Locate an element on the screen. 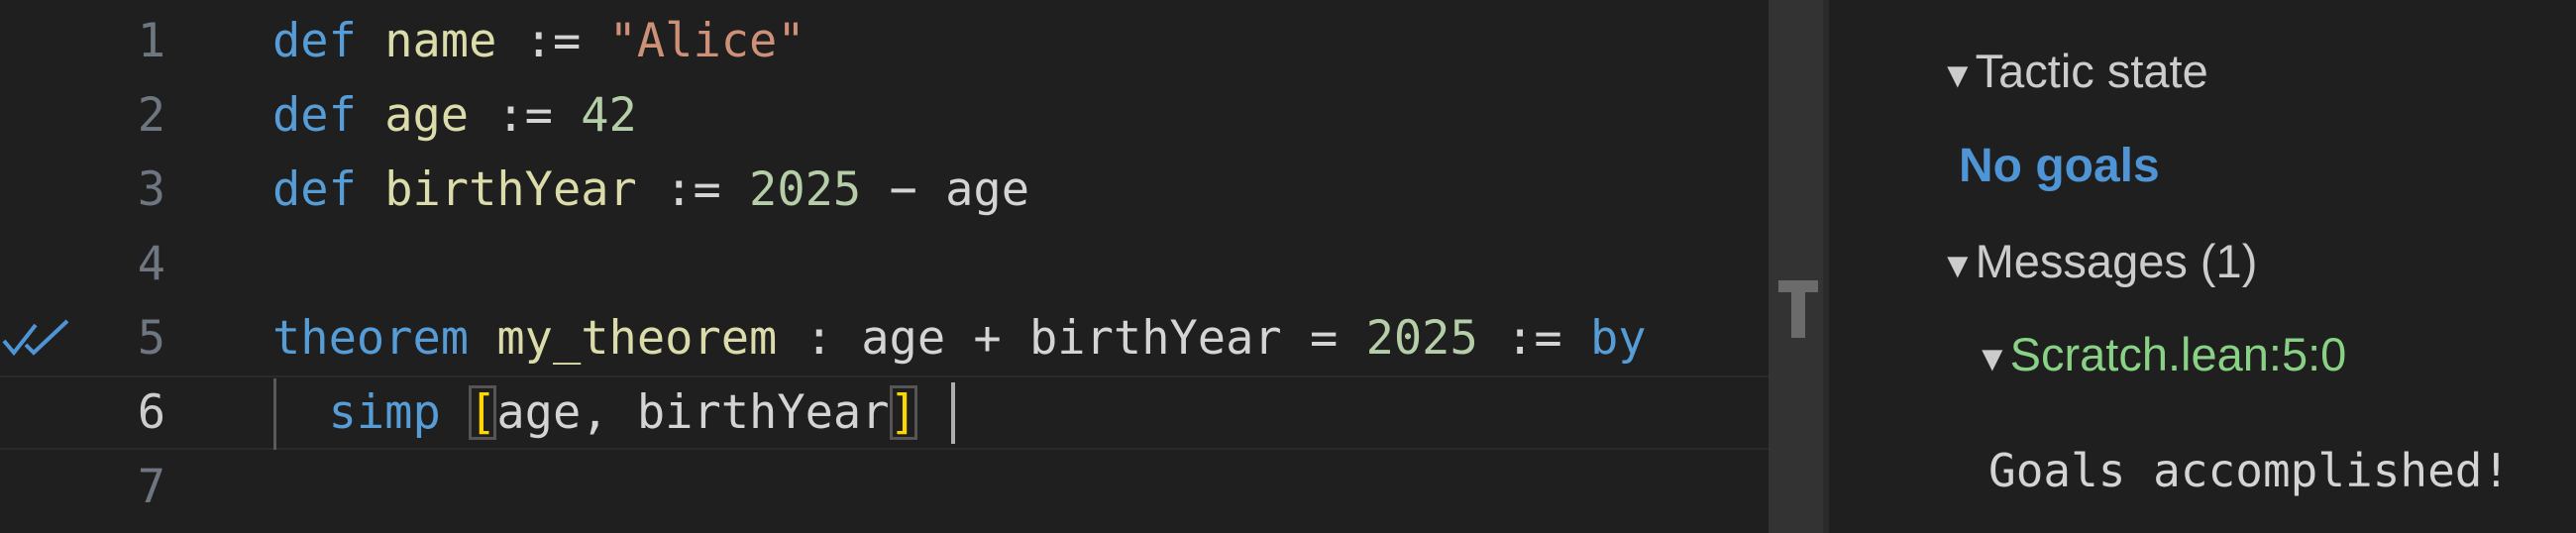 The height and width of the screenshot is (533, 2576). scrollbar-thumb is located at coordinates (1796, 266).